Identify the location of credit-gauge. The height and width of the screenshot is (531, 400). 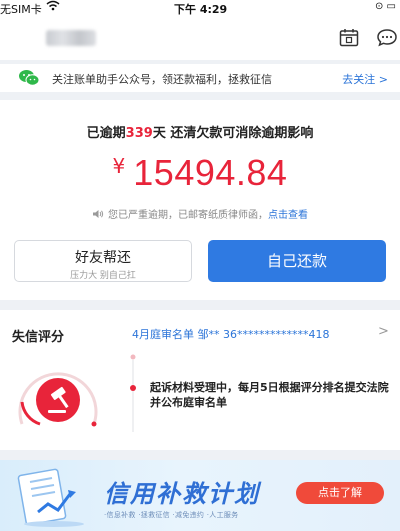
(58, 399).